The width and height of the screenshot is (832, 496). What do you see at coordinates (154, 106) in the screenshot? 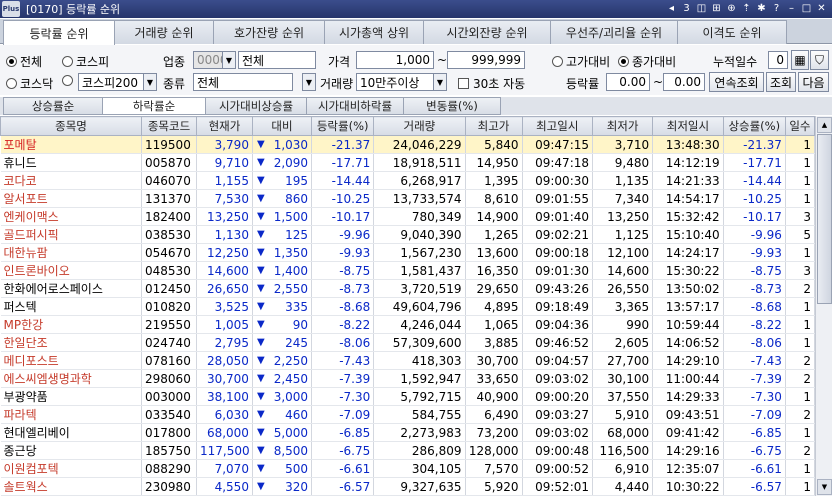
I see `sub-tab: 하락률순` at bounding box center [154, 106].